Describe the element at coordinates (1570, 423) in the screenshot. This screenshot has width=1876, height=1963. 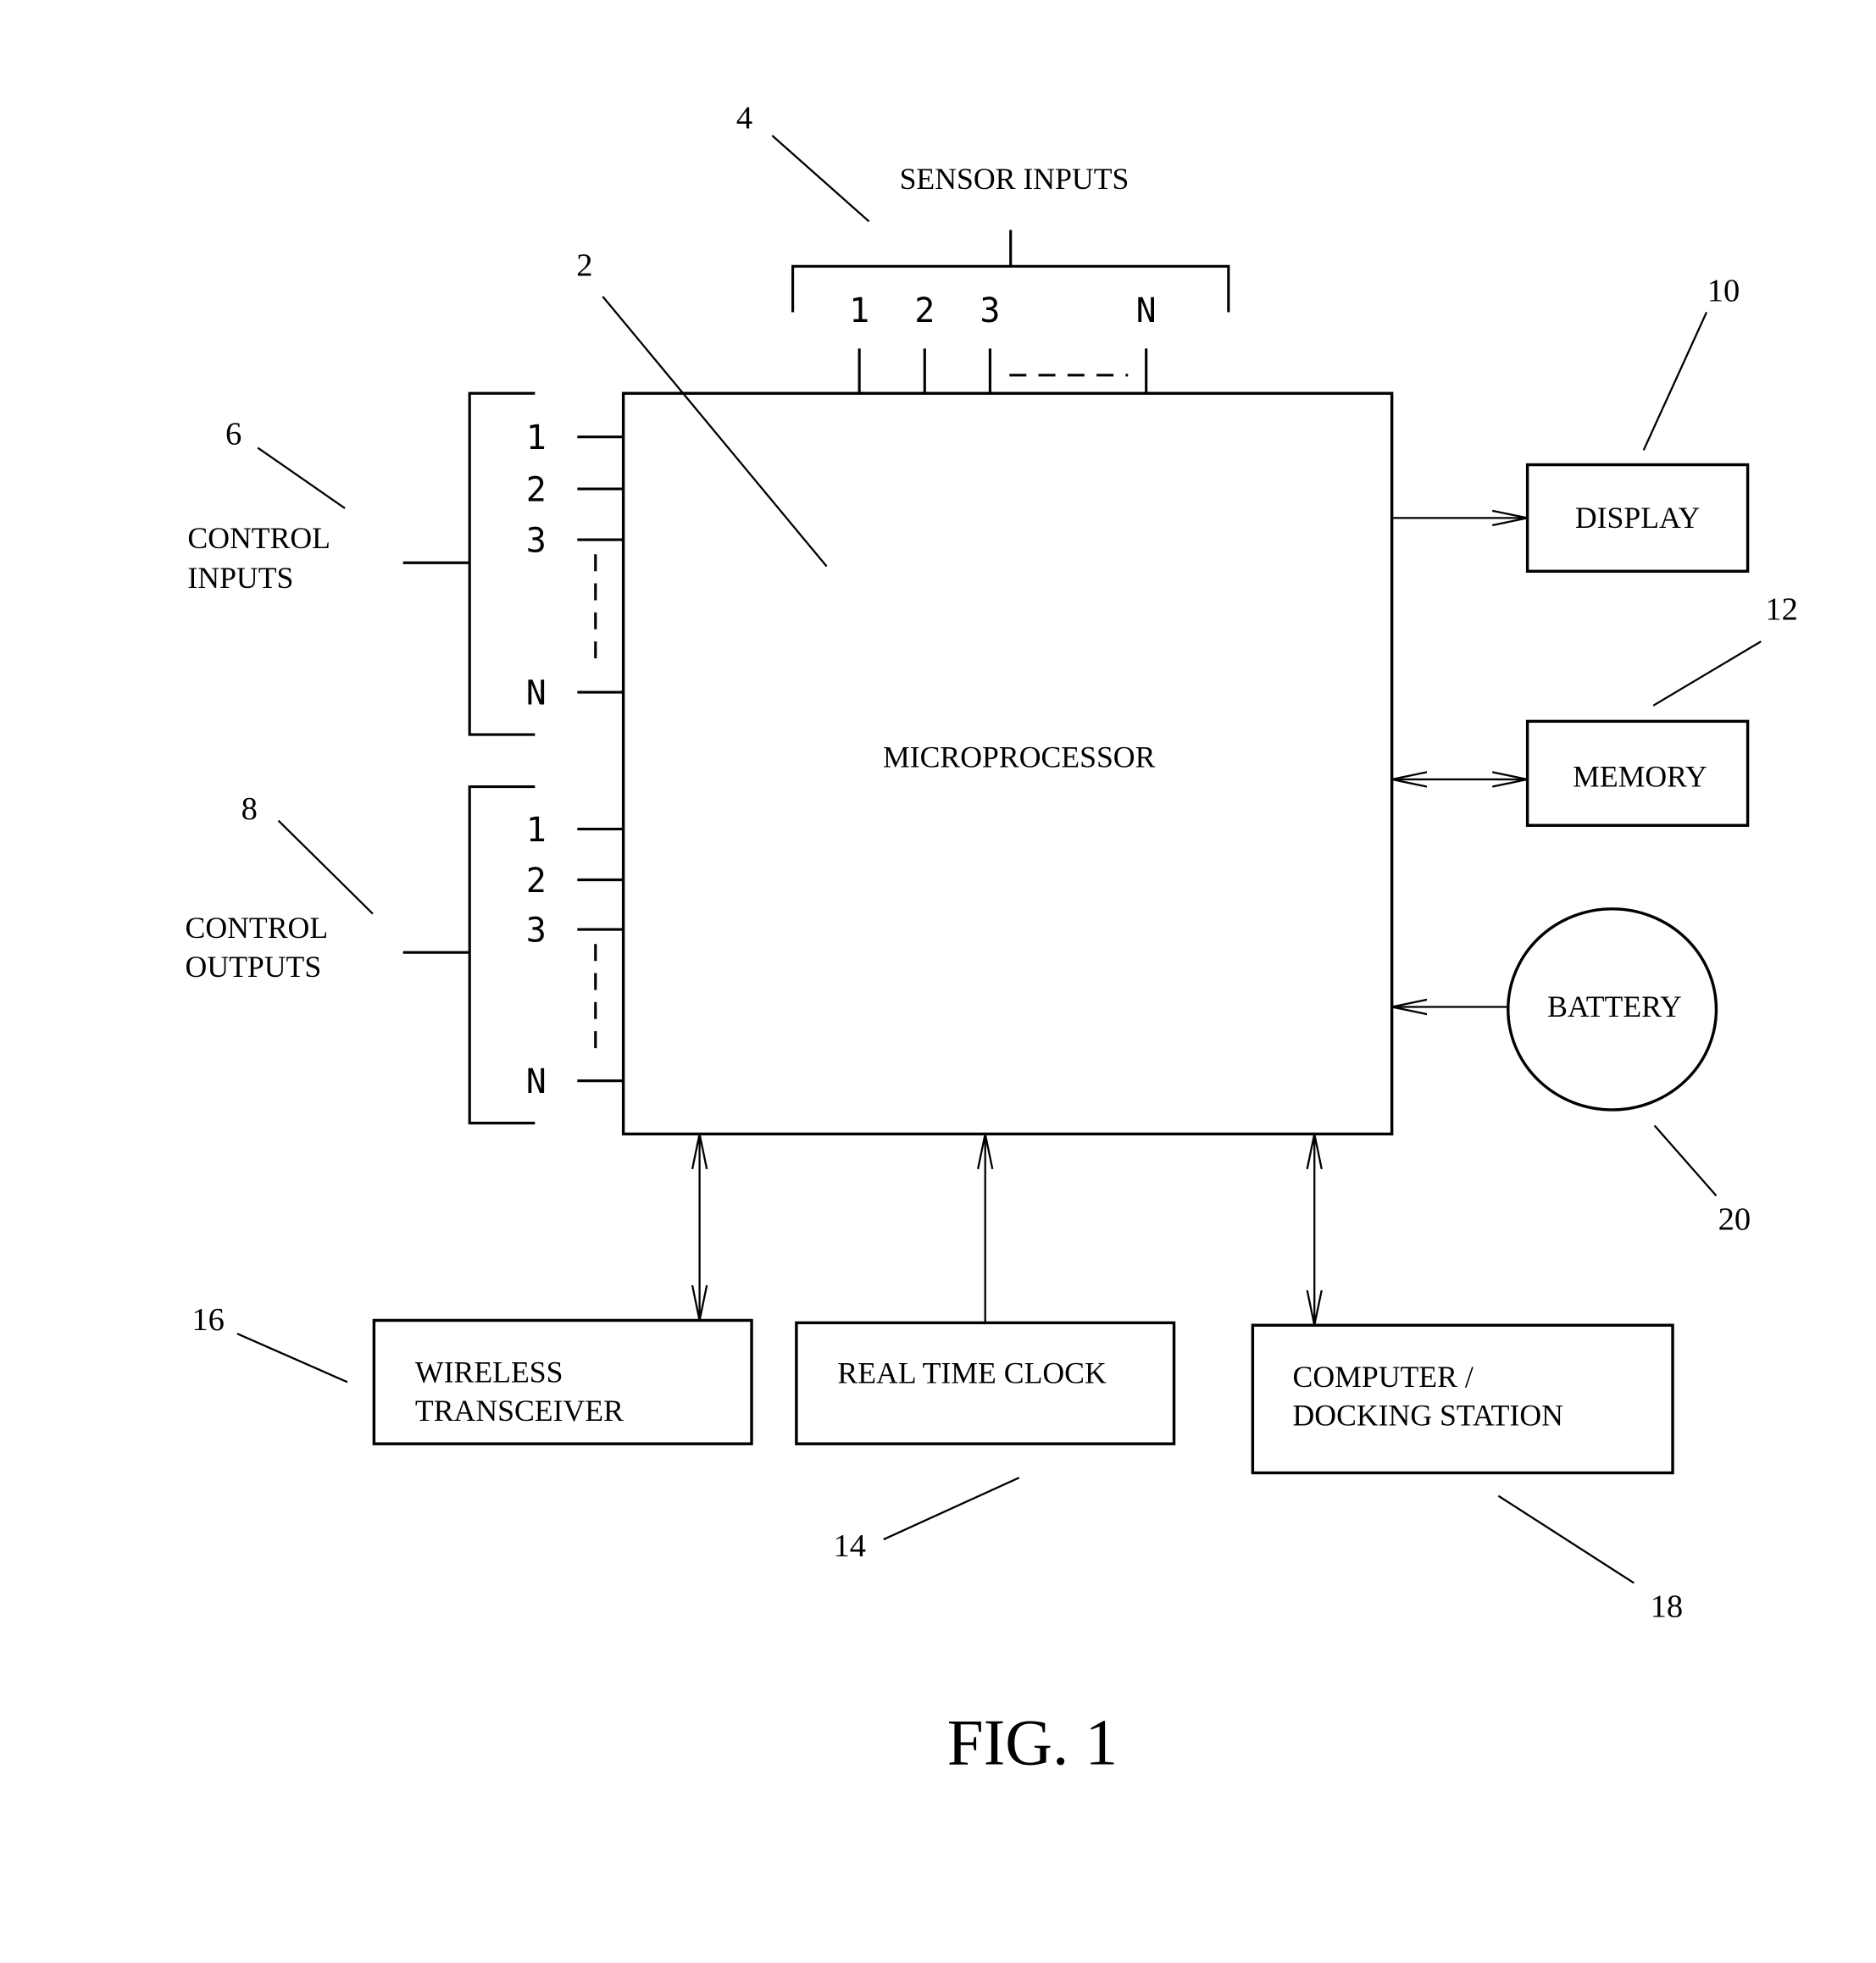
I see `display-block: DISPLAY 10` at that location.